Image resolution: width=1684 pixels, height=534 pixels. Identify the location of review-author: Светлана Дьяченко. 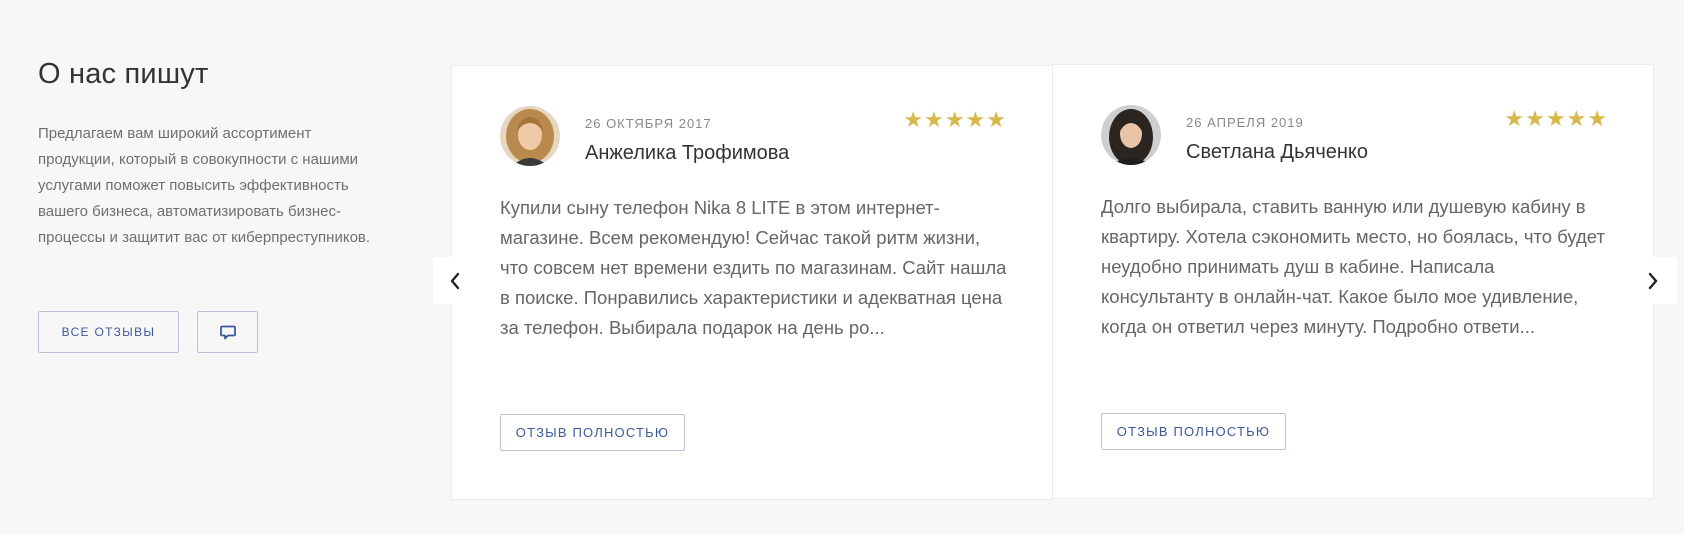
(1277, 152).